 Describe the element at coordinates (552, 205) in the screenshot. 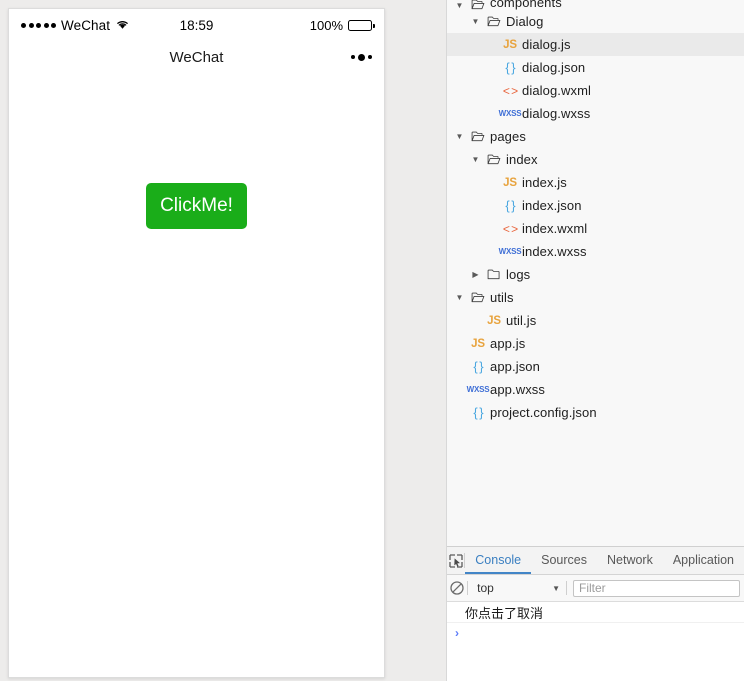

I see `tree-node-label: index.json` at that location.